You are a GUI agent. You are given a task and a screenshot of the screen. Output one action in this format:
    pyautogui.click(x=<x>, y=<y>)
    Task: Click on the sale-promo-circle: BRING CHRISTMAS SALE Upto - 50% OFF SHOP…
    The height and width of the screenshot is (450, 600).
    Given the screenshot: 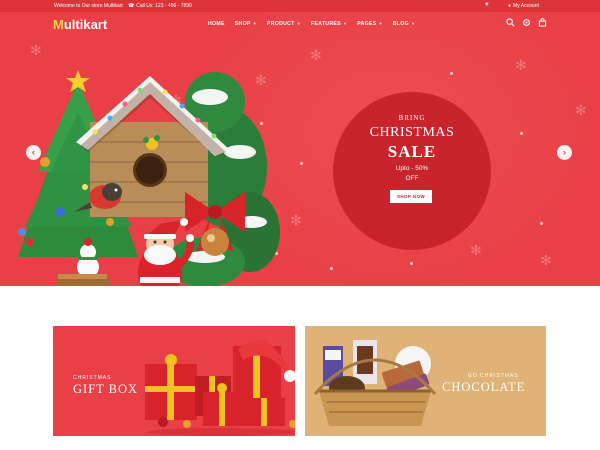 What is the action you would take?
    pyautogui.click(x=412, y=171)
    